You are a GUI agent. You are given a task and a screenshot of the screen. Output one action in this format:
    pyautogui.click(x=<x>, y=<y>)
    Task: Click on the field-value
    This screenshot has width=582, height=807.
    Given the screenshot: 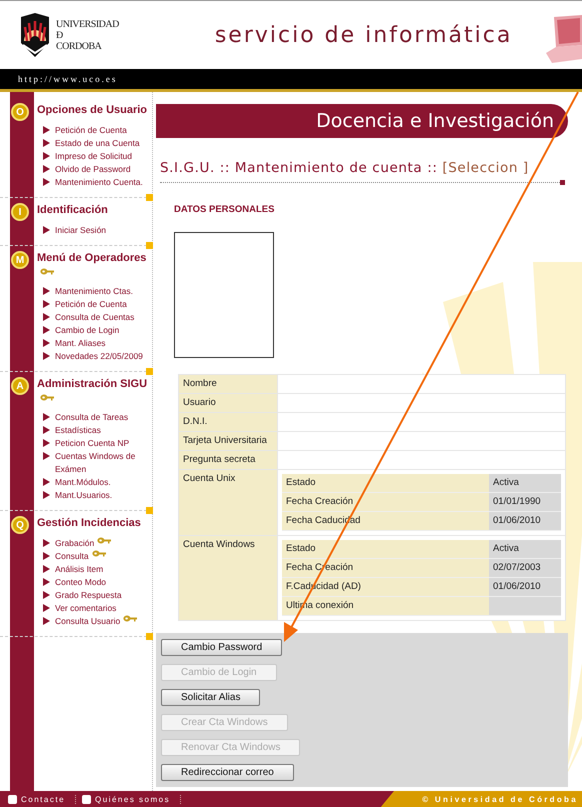 What is the action you would take?
    pyautogui.click(x=525, y=606)
    